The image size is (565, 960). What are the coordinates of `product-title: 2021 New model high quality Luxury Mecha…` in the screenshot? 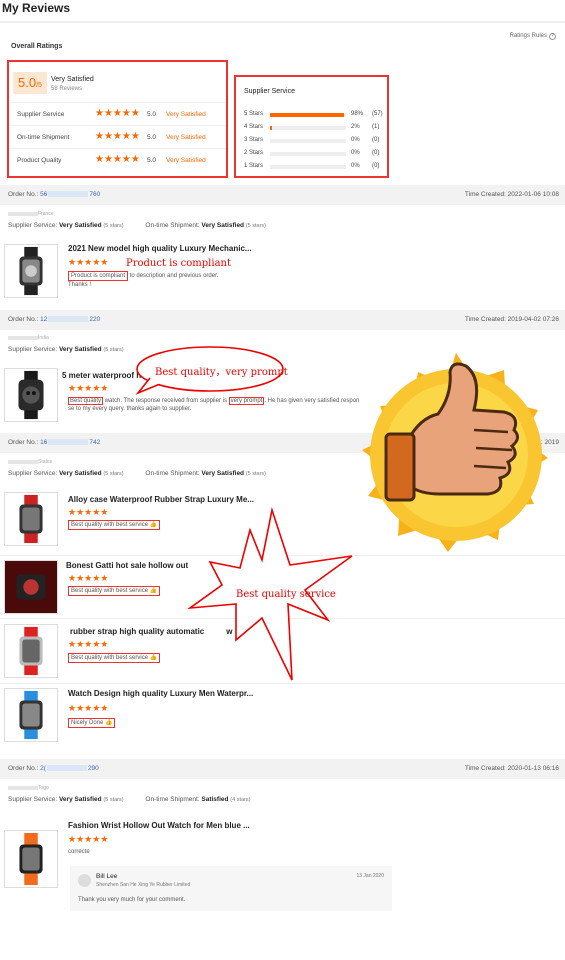 It's located at (160, 248).